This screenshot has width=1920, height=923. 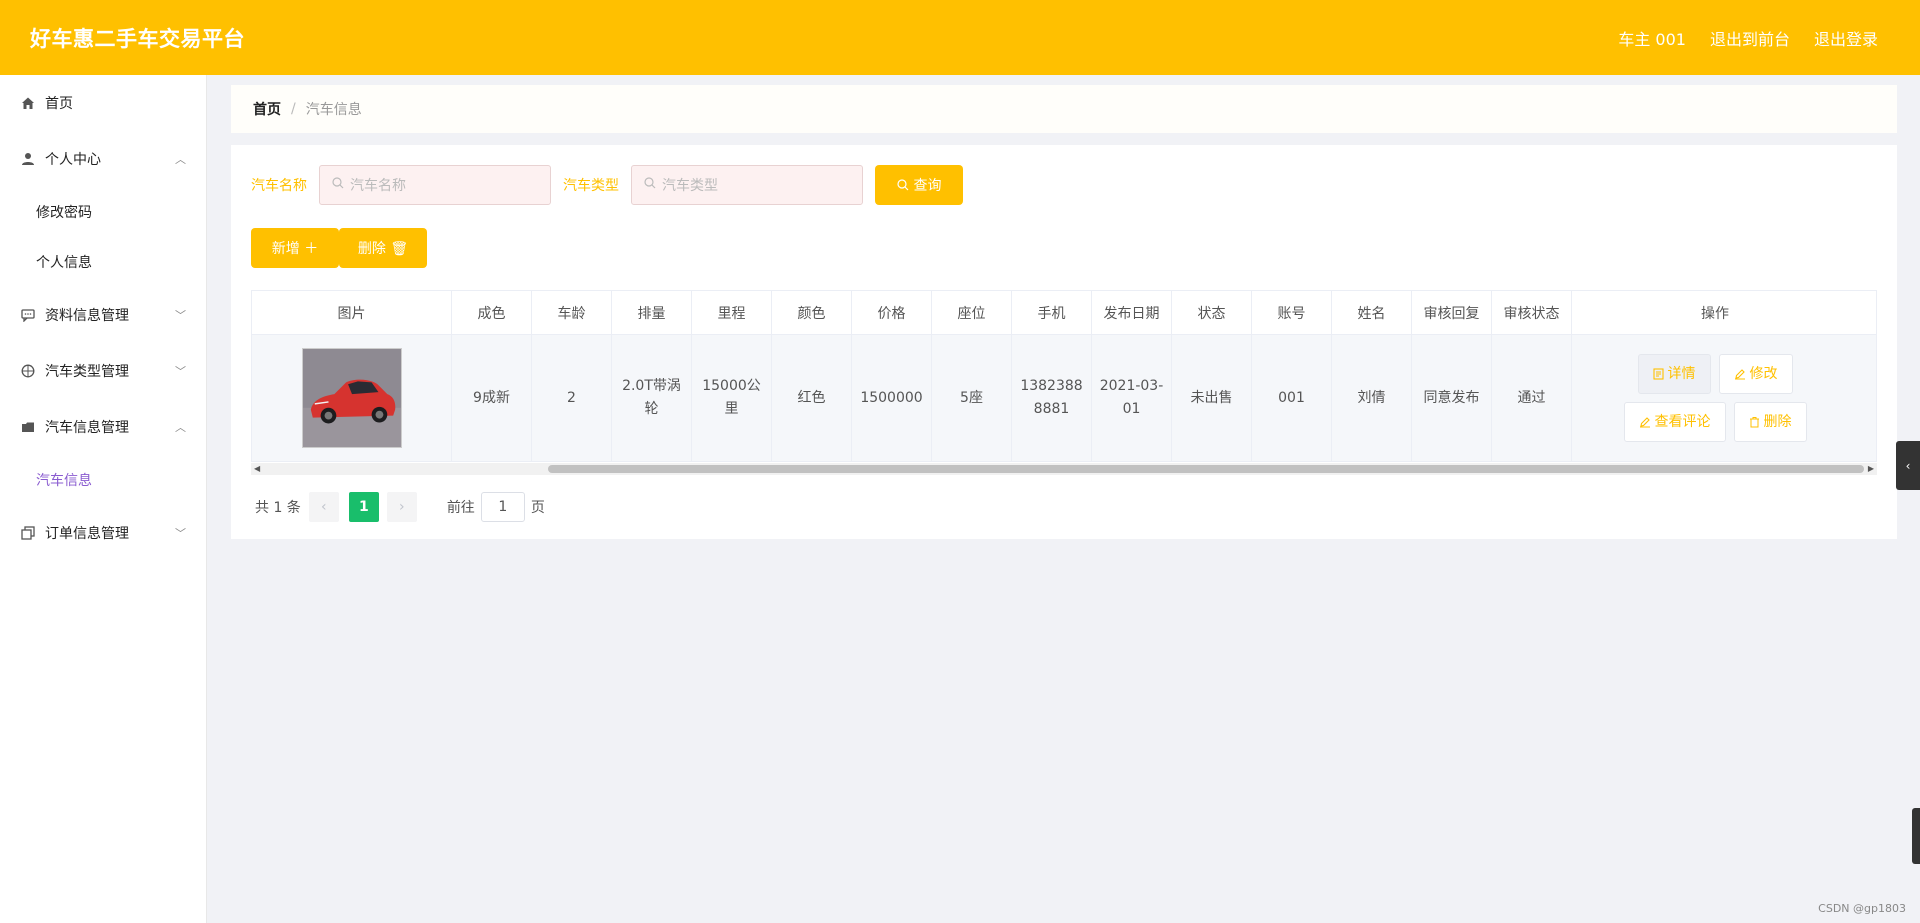 I want to click on delete-button: 删除 🗑, so click(x=383, y=248).